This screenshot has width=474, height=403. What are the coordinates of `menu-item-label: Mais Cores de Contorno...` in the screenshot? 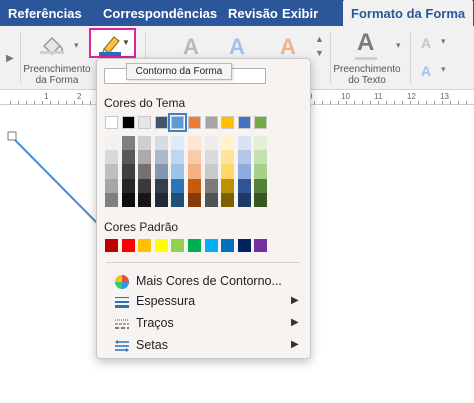 It's located at (209, 281).